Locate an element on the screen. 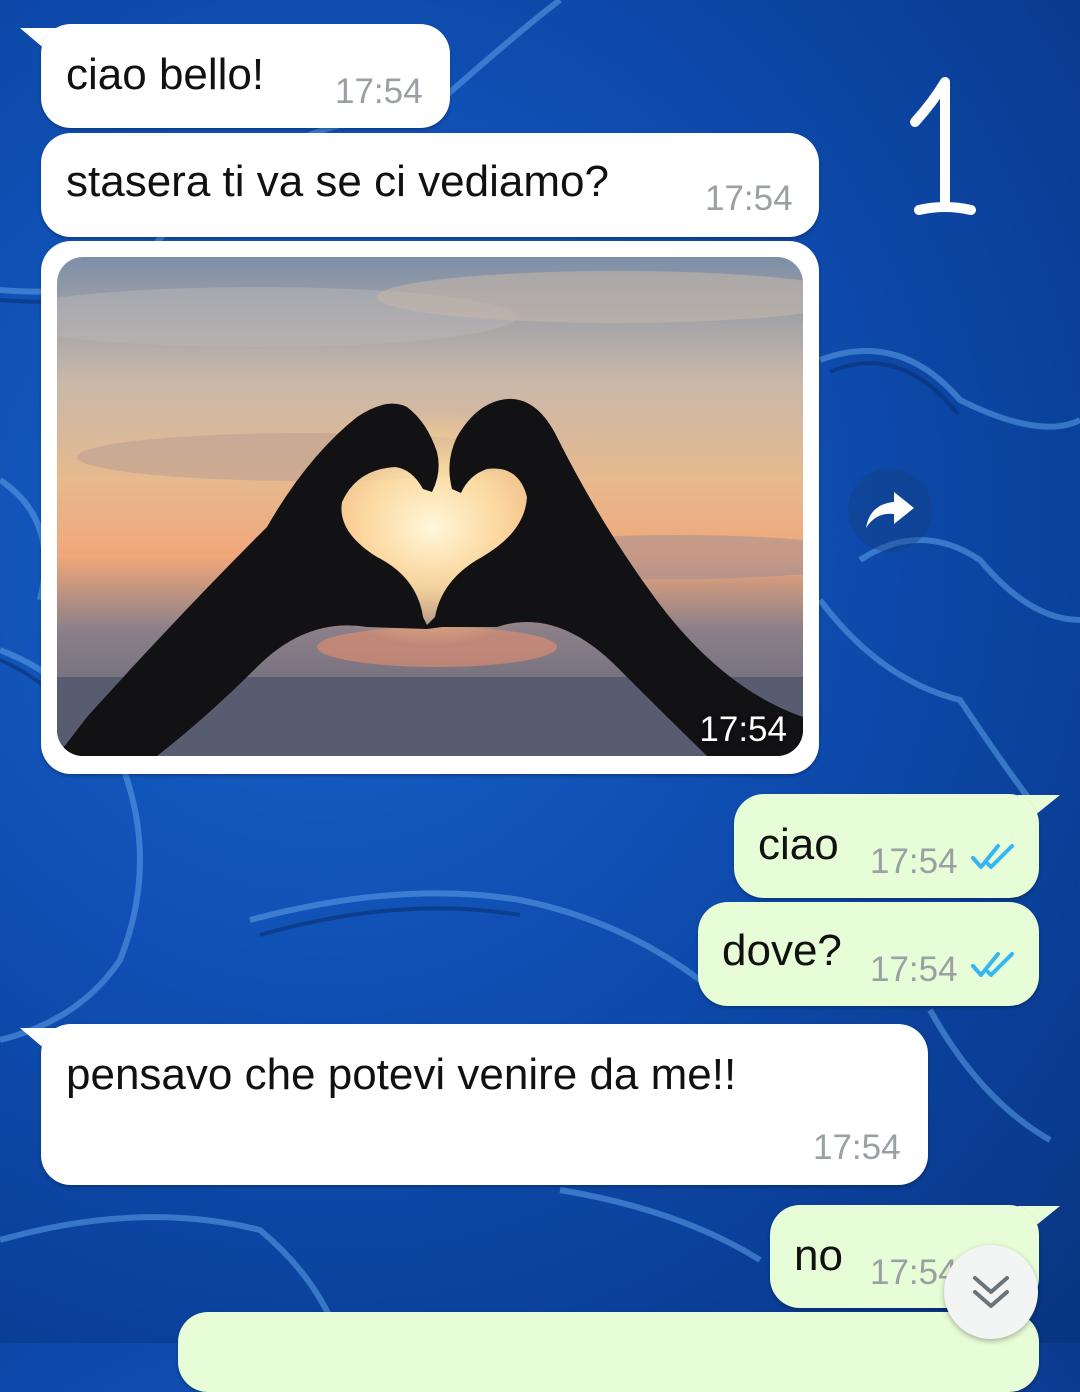  message-text: stasera ti va se ci vediamo? is located at coordinates (337, 181).